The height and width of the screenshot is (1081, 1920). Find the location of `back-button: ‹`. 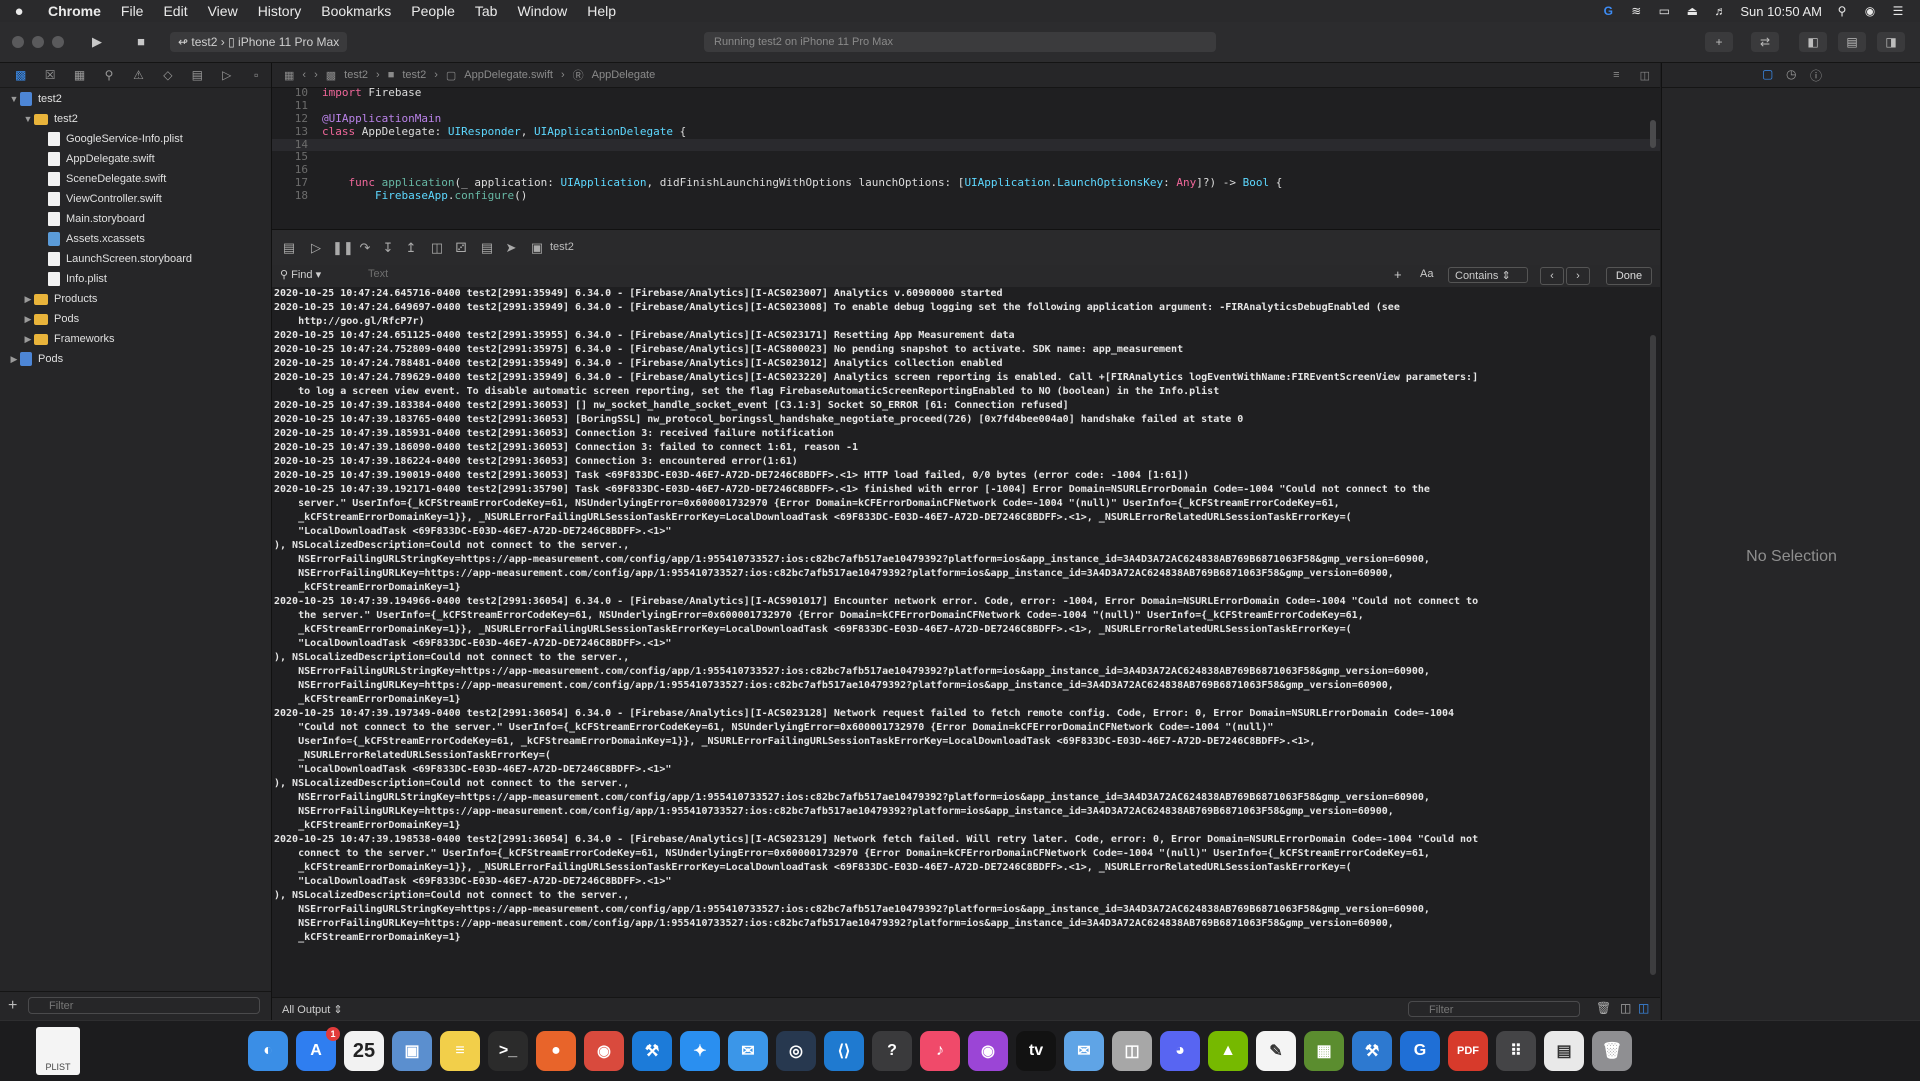

back-button: ‹ is located at coordinates (304, 75).